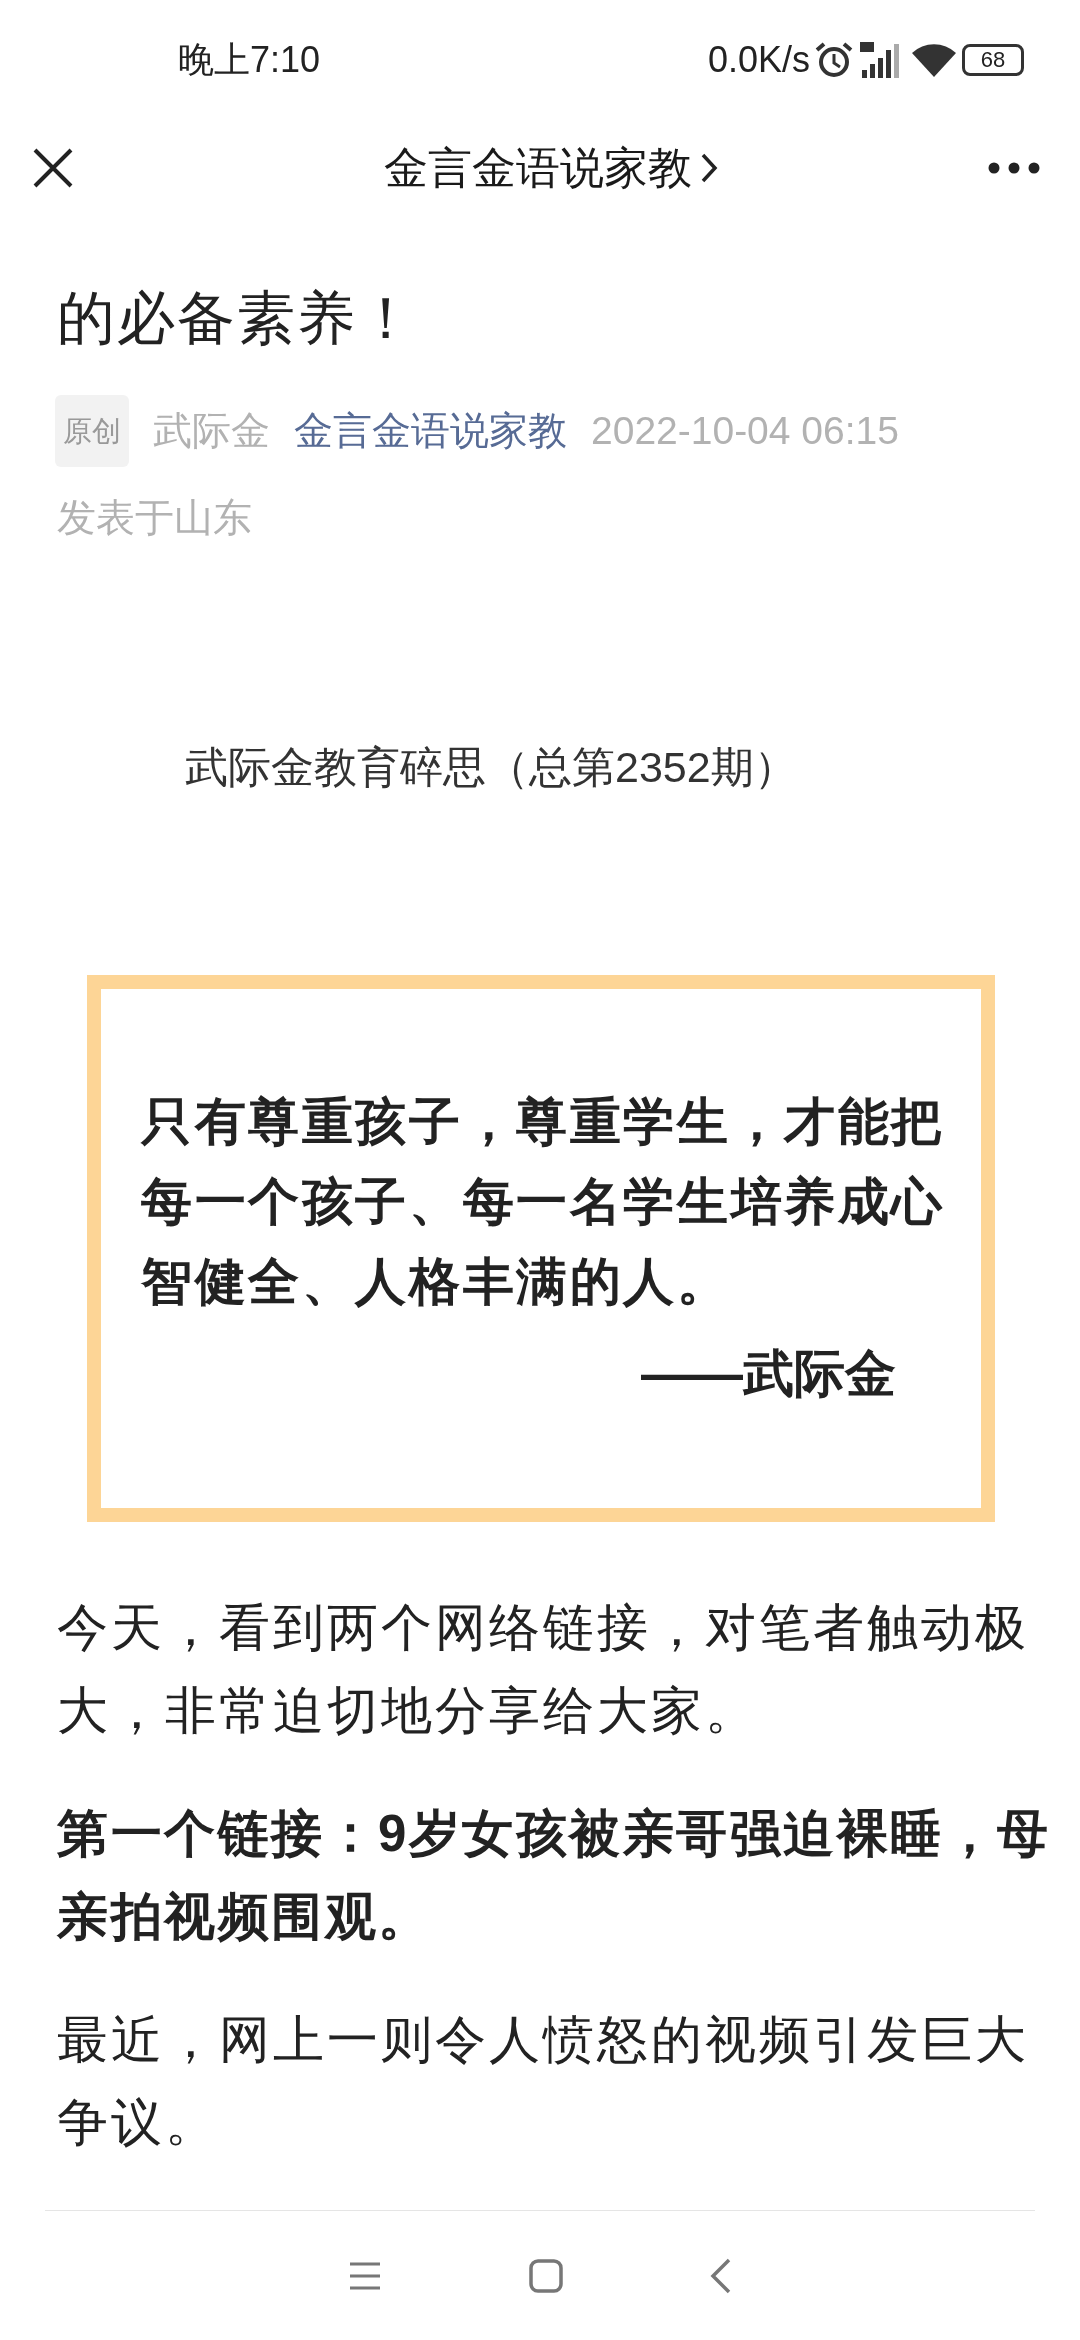 This screenshot has height=2340, width=1080. I want to click on close-icon, so click(53, 167).